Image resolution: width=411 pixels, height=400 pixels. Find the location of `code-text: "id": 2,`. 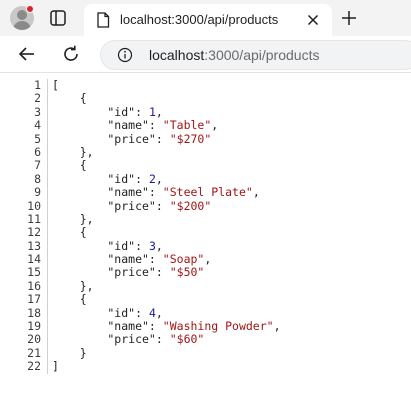

code-text: "id": 2, is located at coordinates (107, 178).